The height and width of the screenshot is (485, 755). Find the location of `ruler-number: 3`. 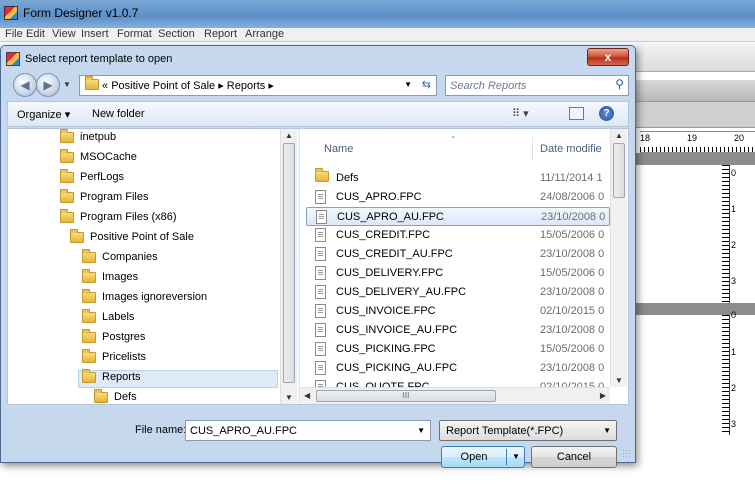

ruler-number: 3 is located at coordinates (734, 281).